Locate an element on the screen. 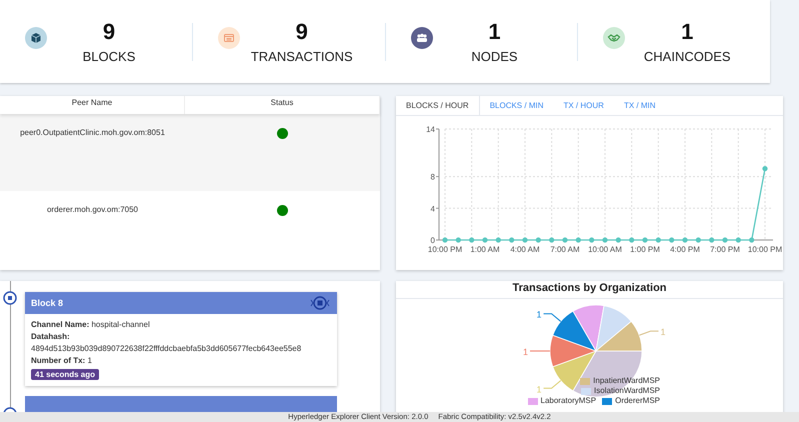 This screenshot has width=799, height=422. datahash-label: Datahash: is located at coordinates (50, 336).